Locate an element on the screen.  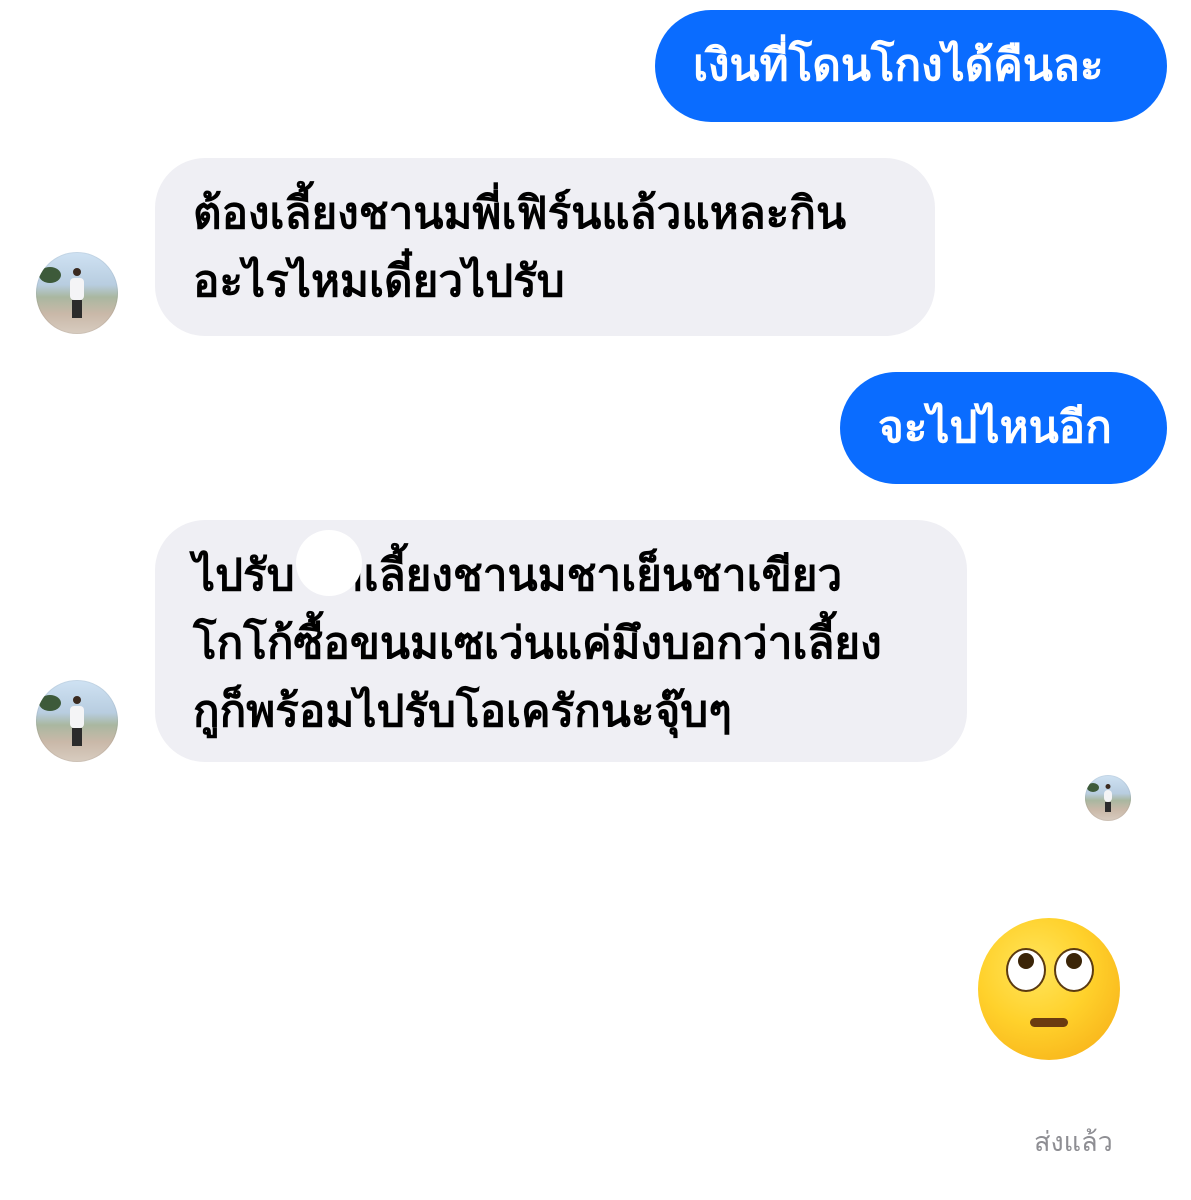
message-text: จะไปไหนอีก is located at coordinates (995, 427).